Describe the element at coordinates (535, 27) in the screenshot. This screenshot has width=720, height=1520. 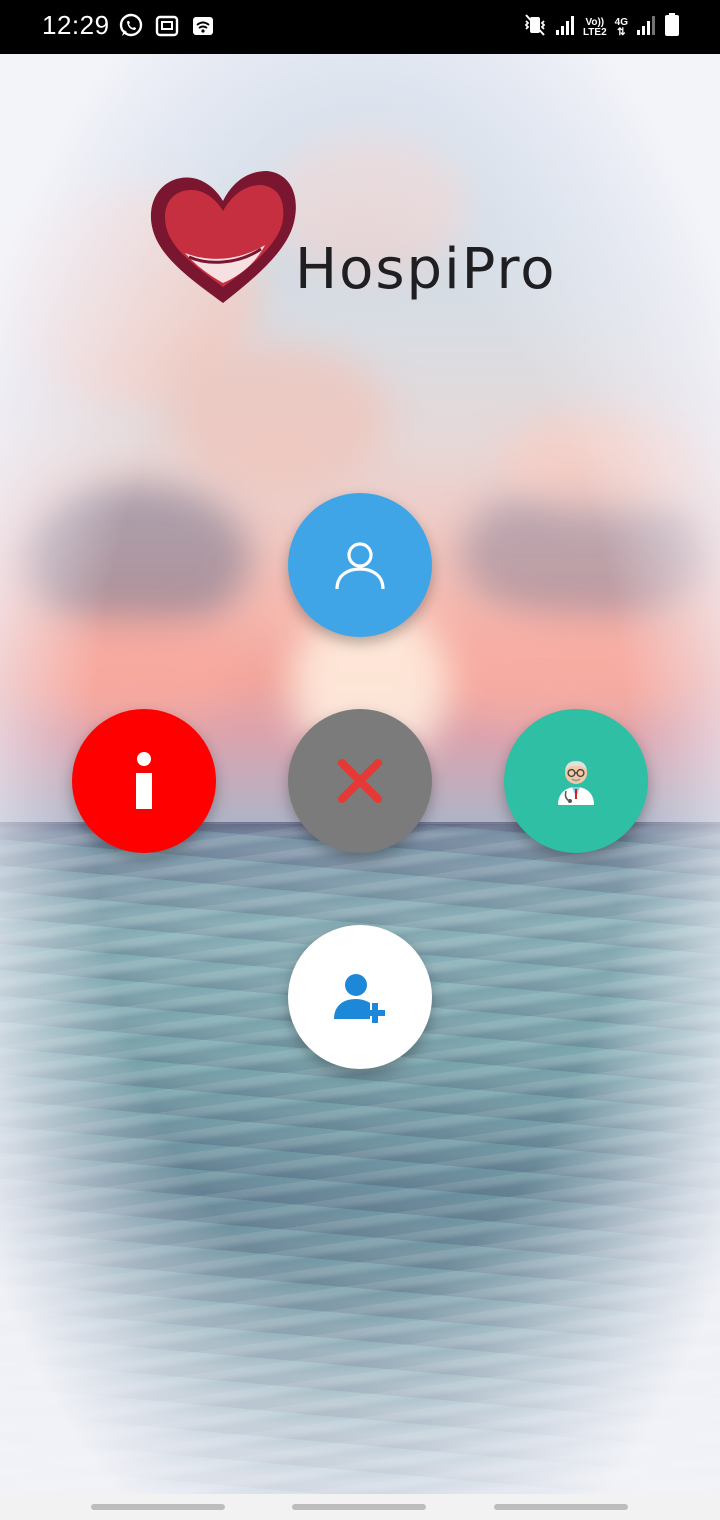
I see `vibrate-mute-icon` at that location.